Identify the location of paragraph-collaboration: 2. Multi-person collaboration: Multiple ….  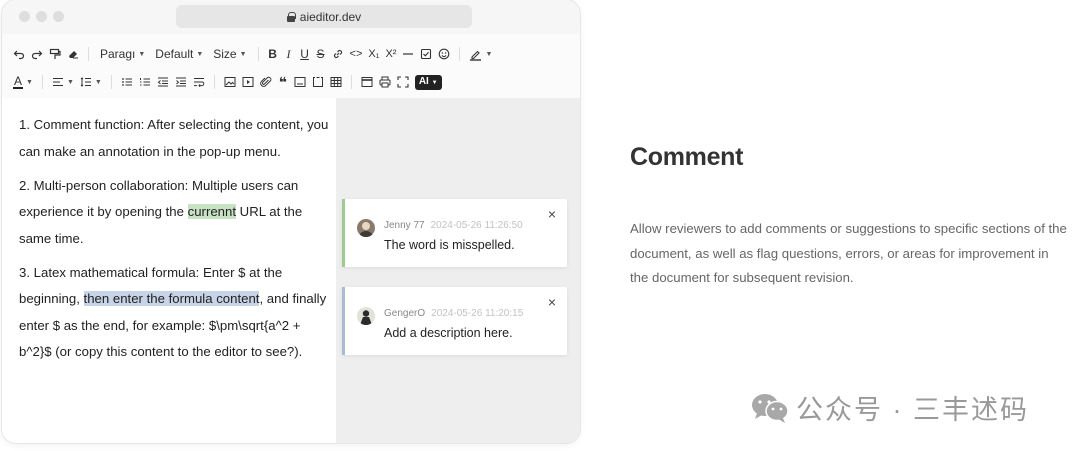
(177, 213).